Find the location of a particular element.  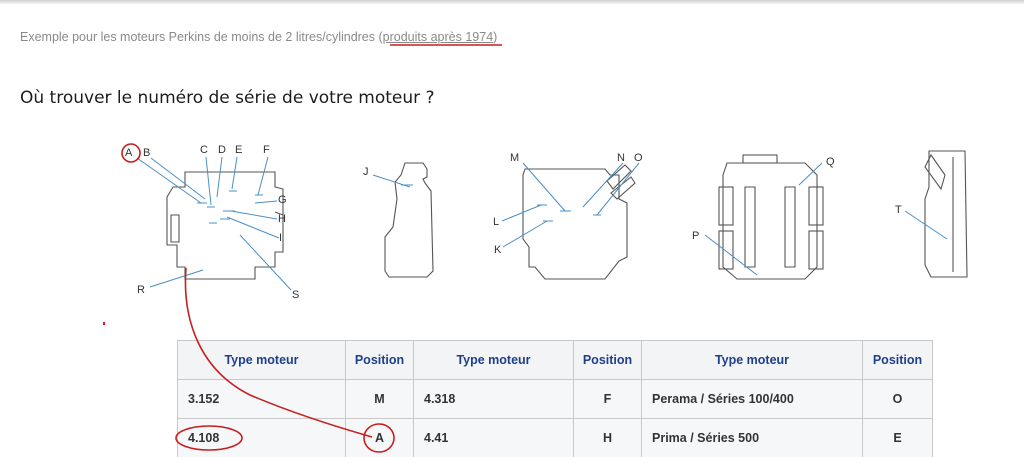

diagram-label: T is located at coordinates (898, 210).